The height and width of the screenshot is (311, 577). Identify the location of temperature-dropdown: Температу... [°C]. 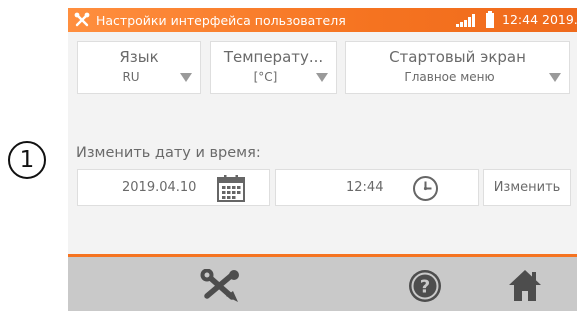
(273, 67).